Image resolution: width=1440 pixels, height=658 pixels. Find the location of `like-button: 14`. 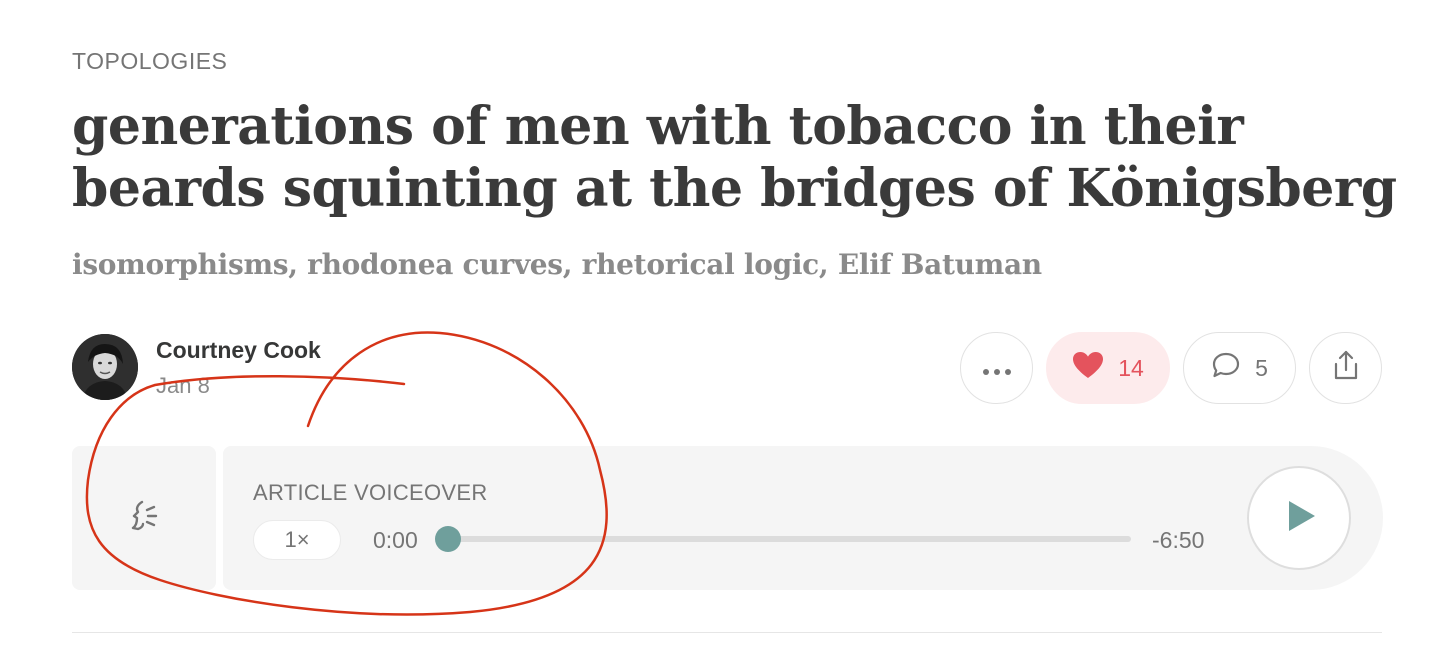

like-button: 14 is located at coordinates (1108, 368).